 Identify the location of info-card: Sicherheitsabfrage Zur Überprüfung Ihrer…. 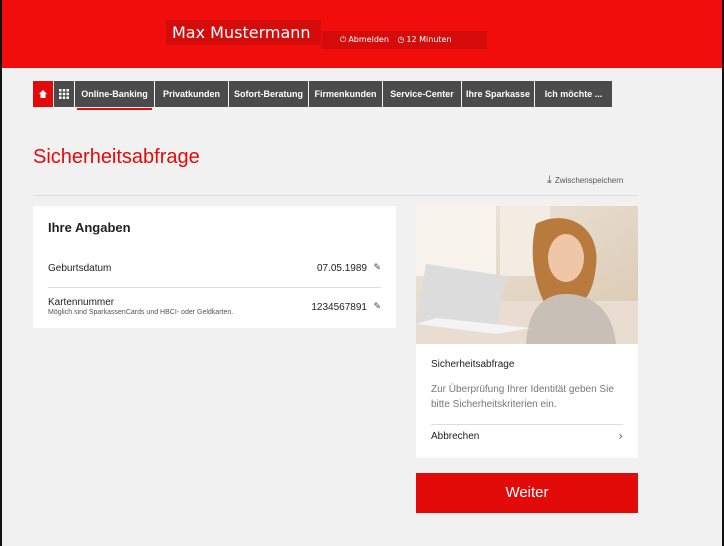
(527, 332).